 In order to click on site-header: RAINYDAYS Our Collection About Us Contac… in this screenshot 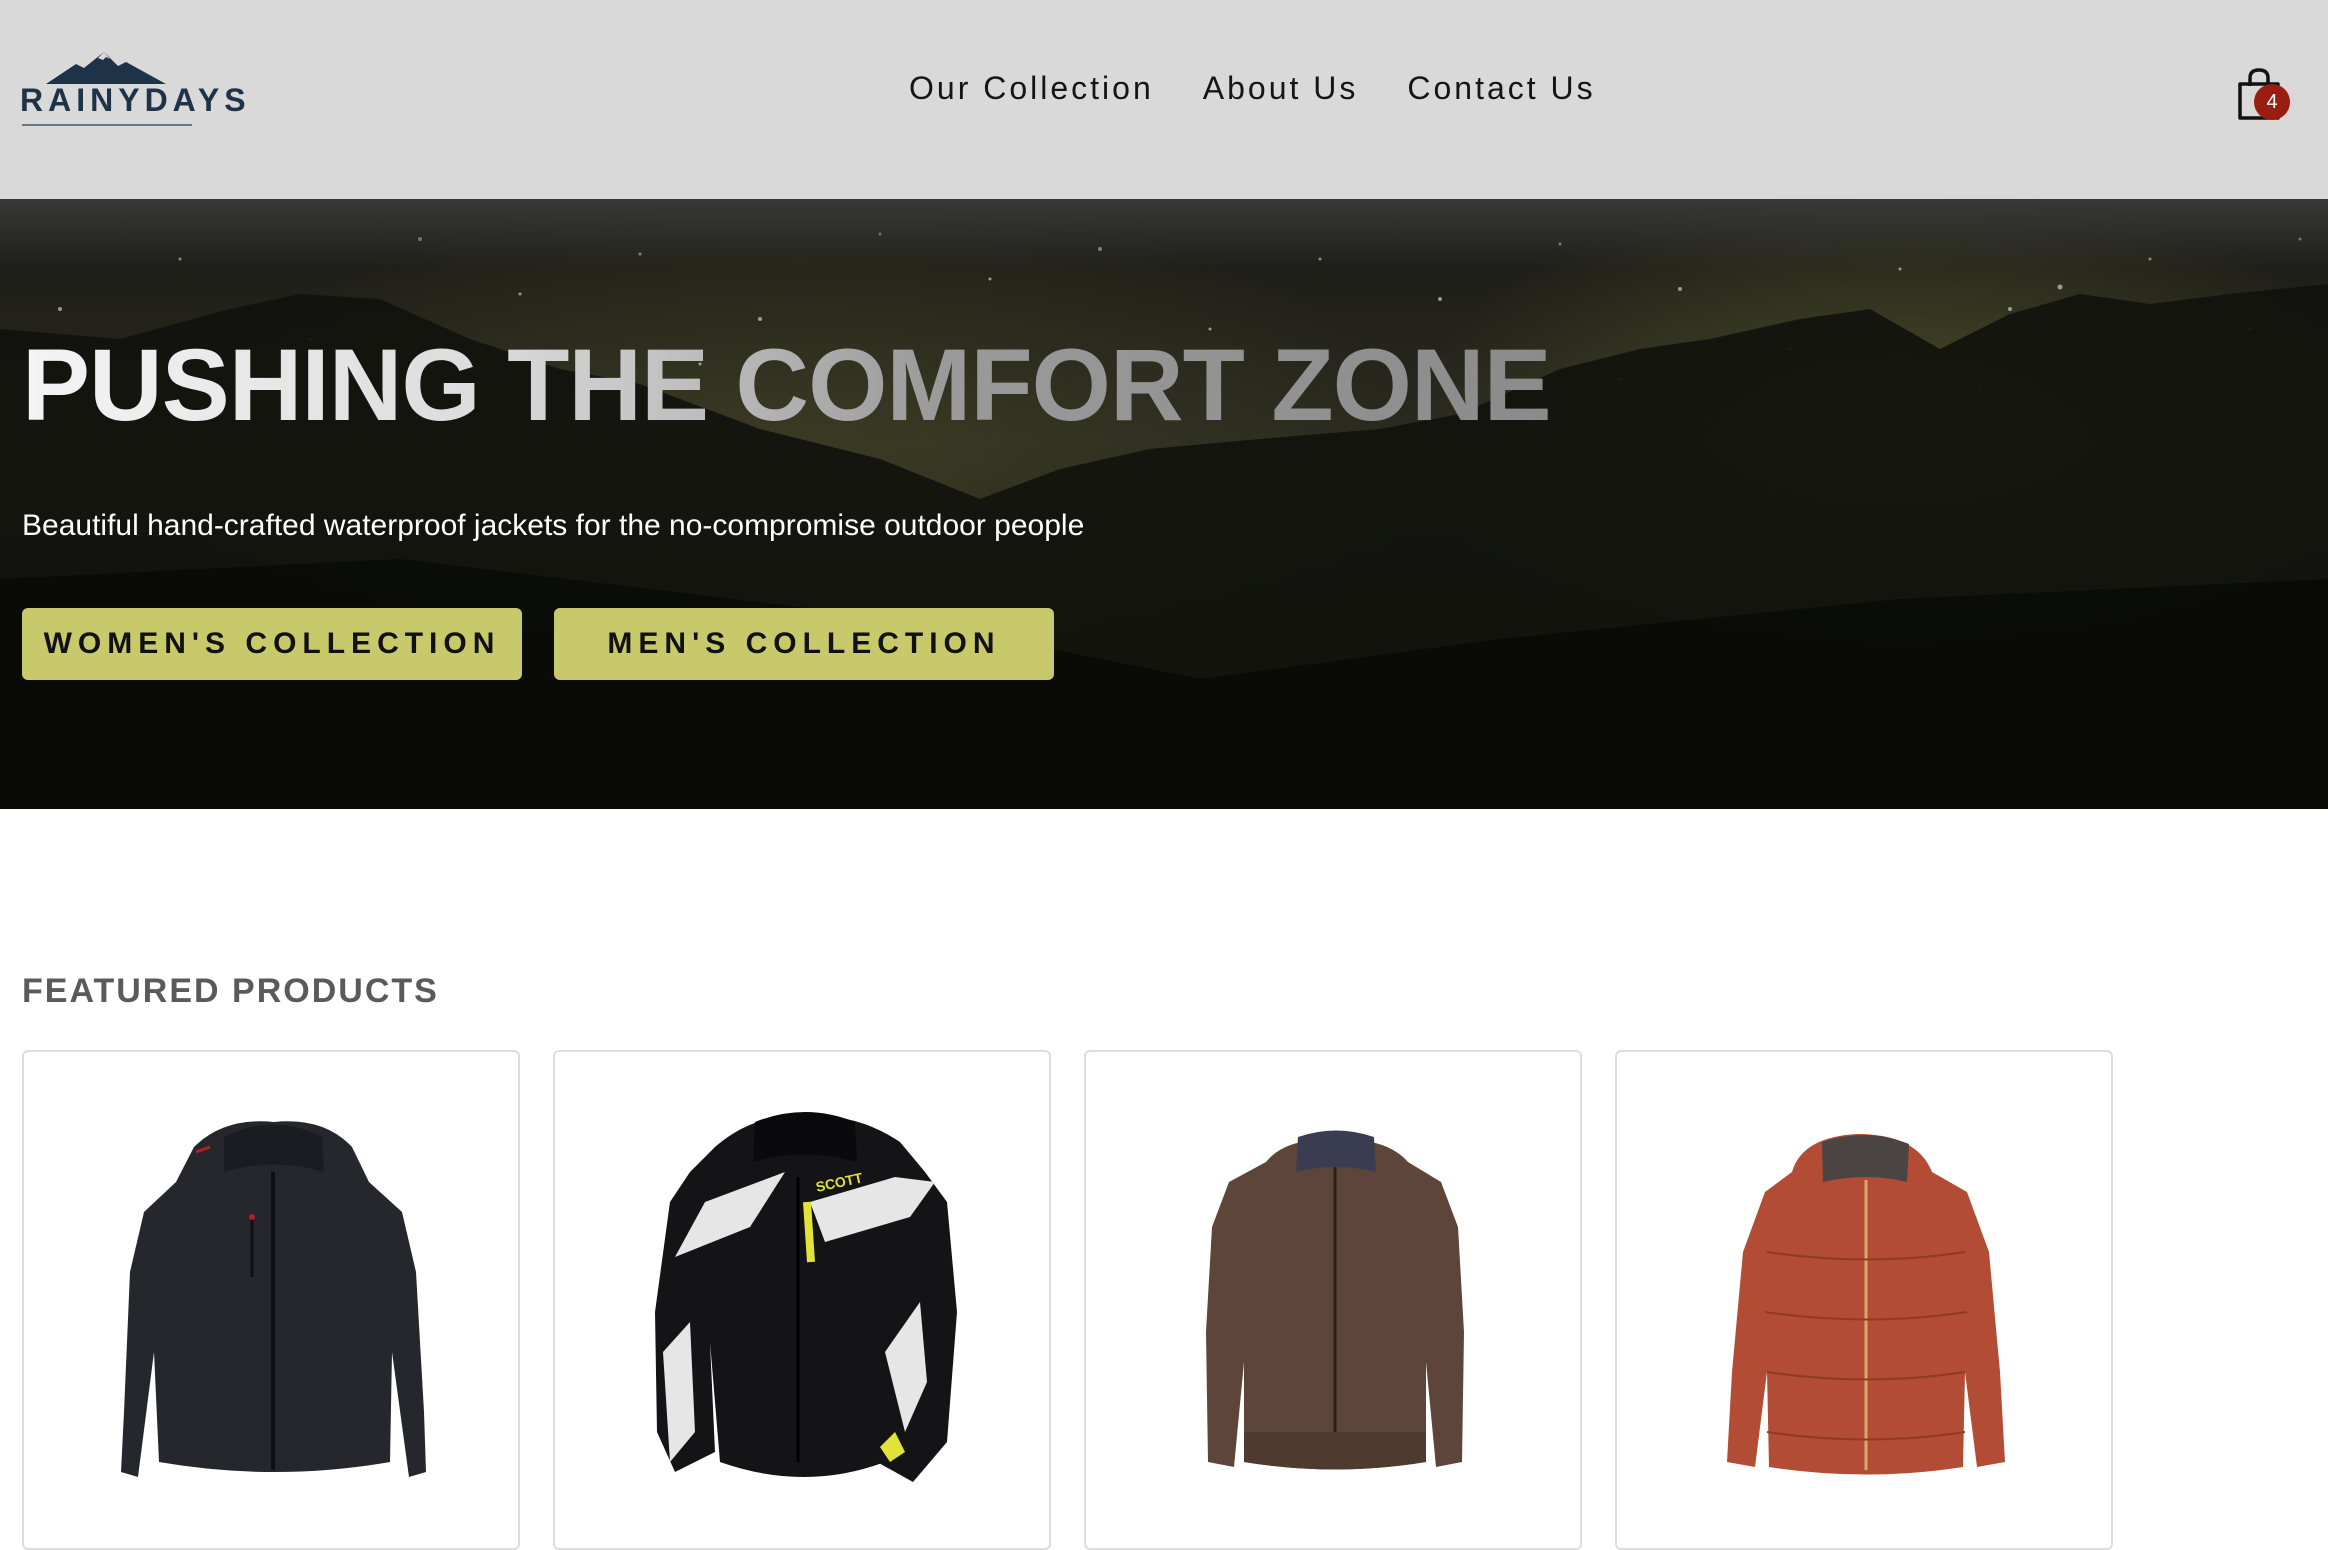, I will do `click(1164, 99)`.